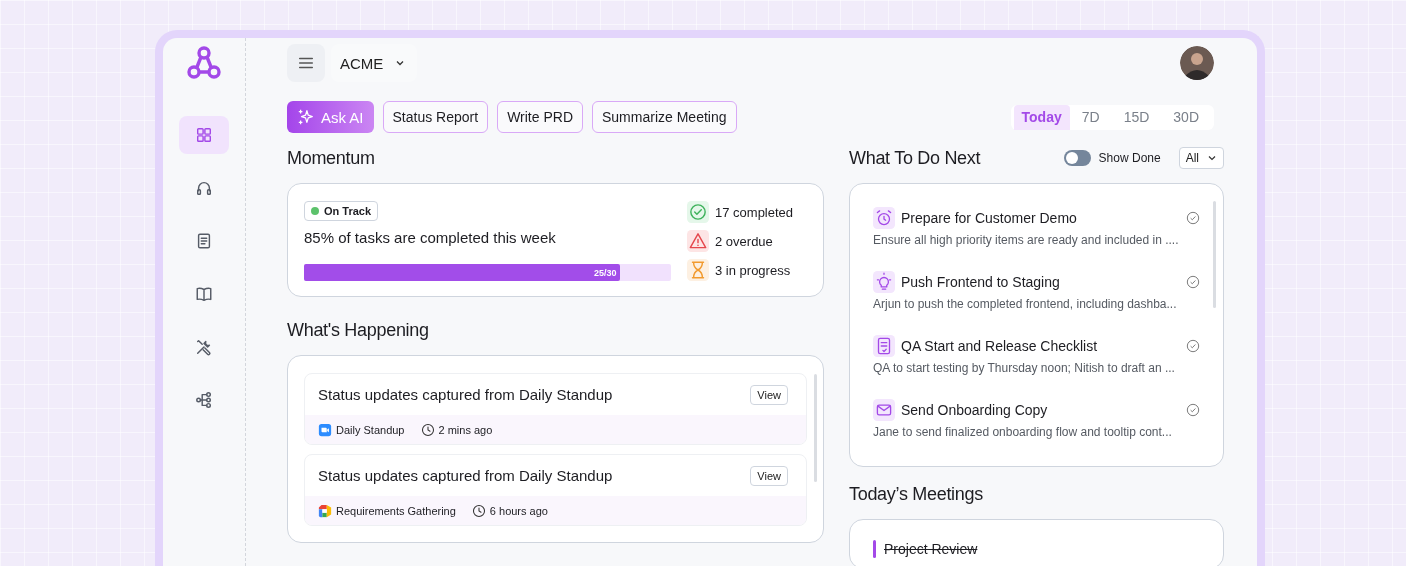 The height and width of the screenshot is (566, 1406). What do you see at coordinates (931, 549) in the screenshot?
I see `meeting-title: Project Review` at bounding box center [931, 549].